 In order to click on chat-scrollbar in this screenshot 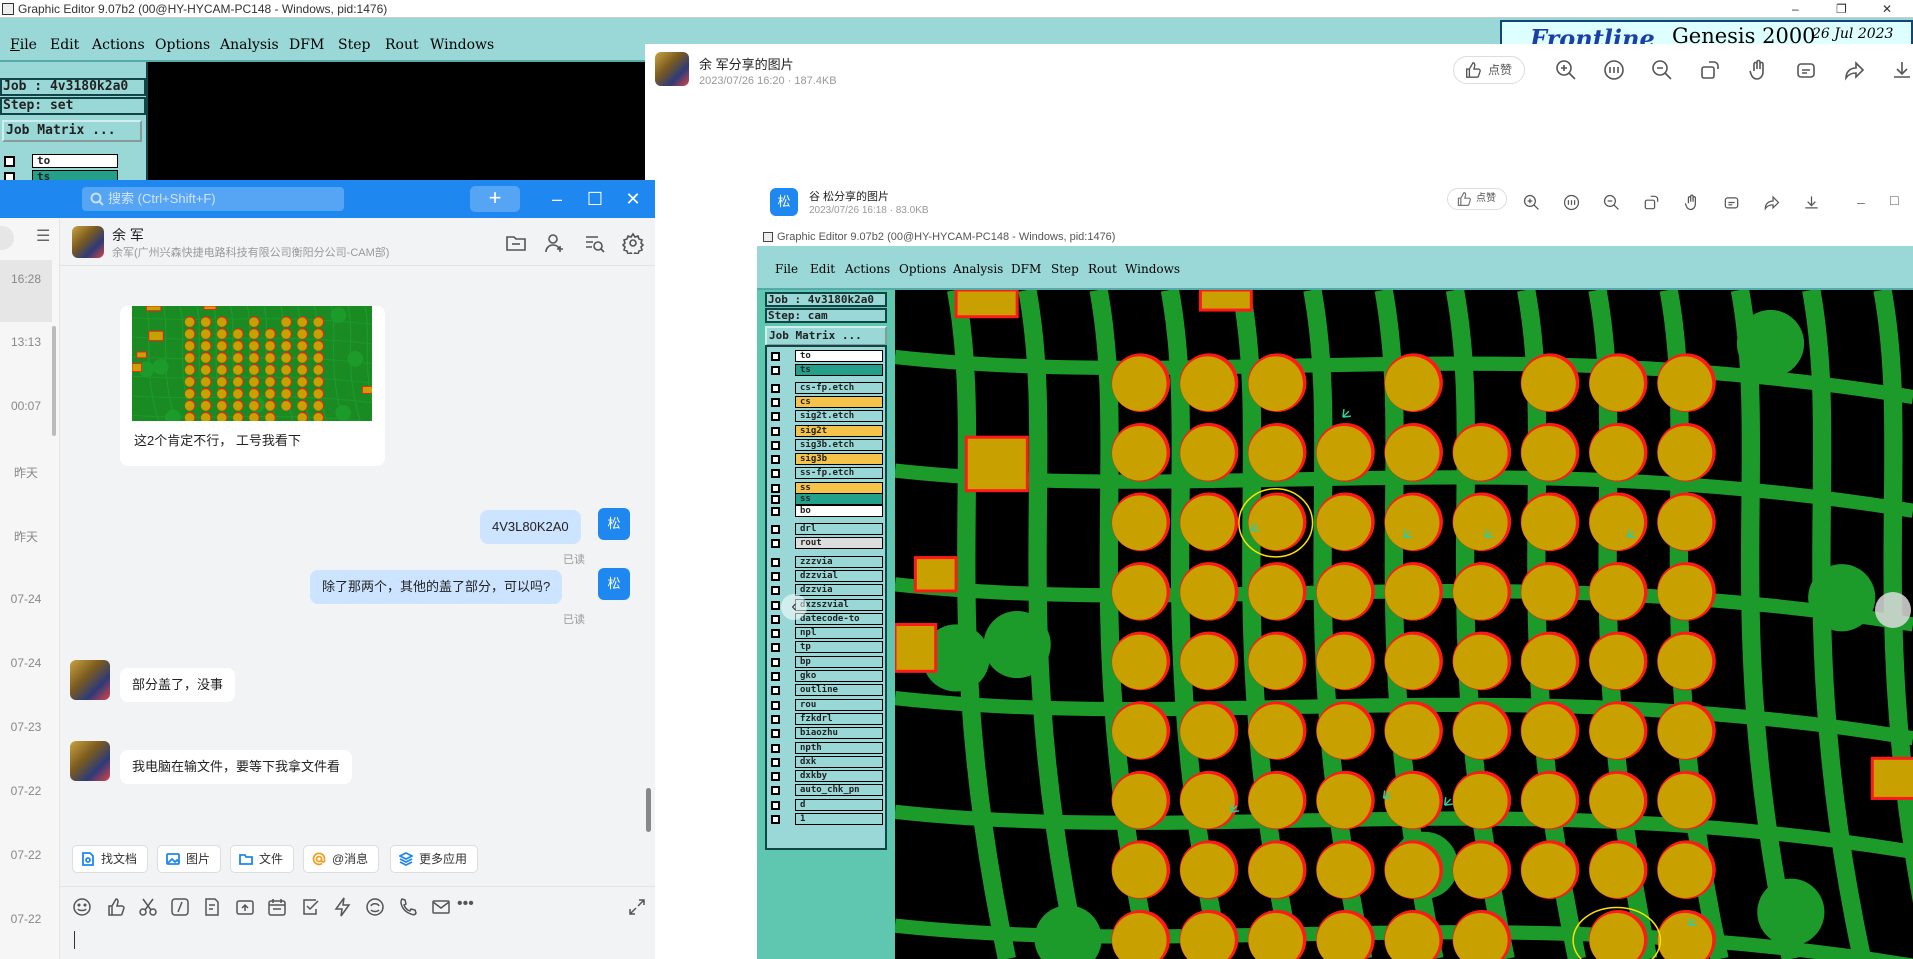, I will do `click(648, 810)`.